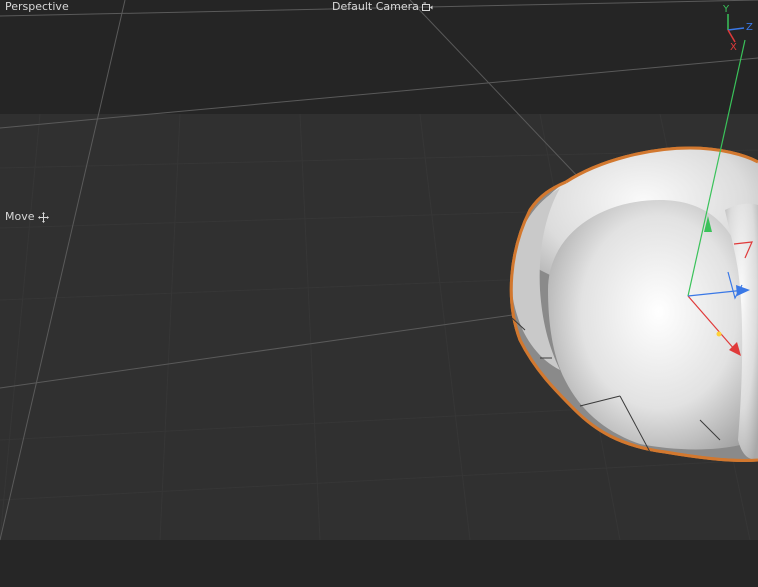 The image size is (758, 587). I want to click on background-lower, so click(379, 563).